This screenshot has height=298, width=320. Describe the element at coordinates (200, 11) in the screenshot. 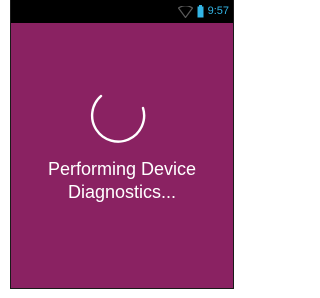

I see `battery-icon` at that location.